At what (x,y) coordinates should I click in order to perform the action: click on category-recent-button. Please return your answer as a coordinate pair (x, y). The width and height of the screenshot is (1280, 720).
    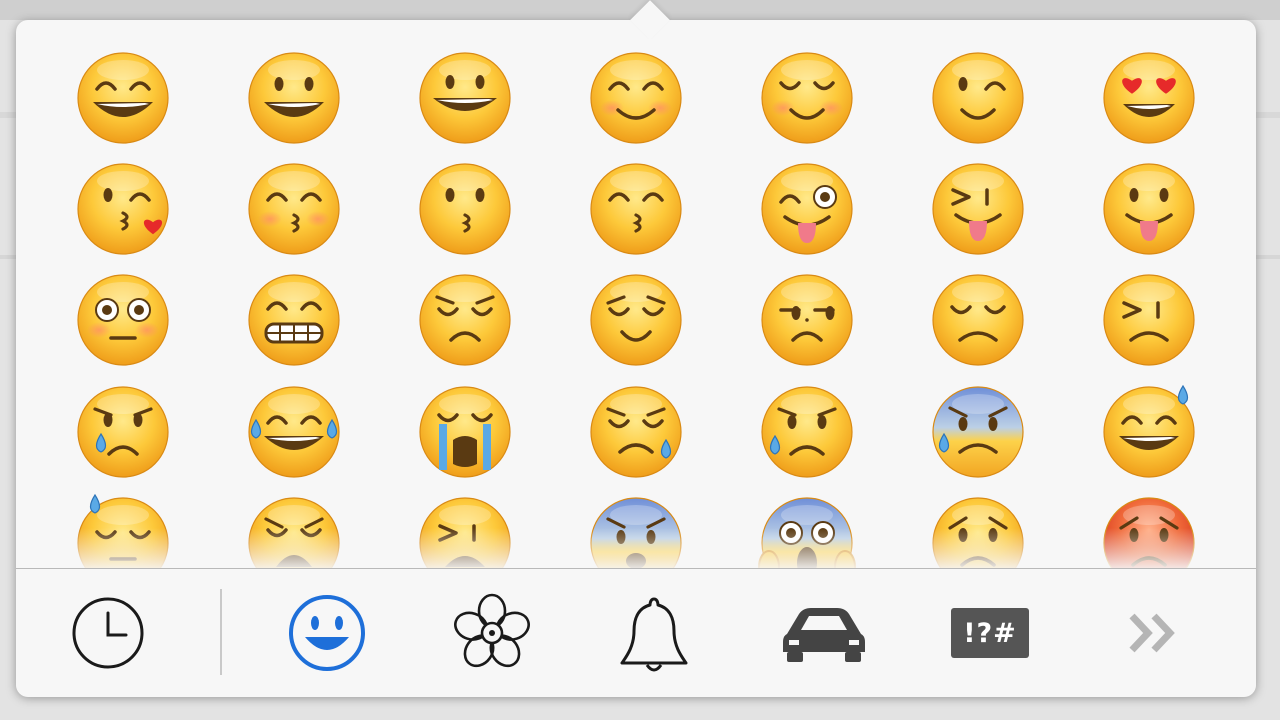
    Looking at the image, I should click on (108, 633).